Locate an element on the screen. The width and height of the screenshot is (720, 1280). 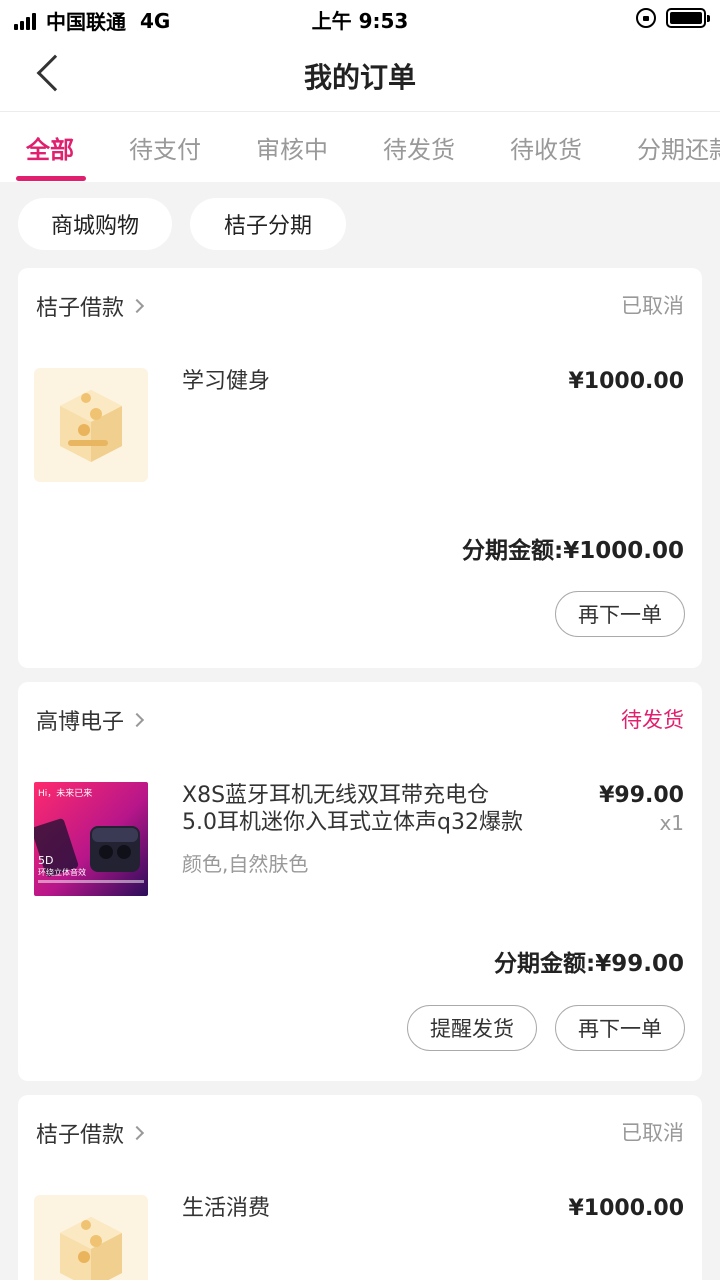
tab-pending-receipt: 待收货 is located at coordinates (546, 147).